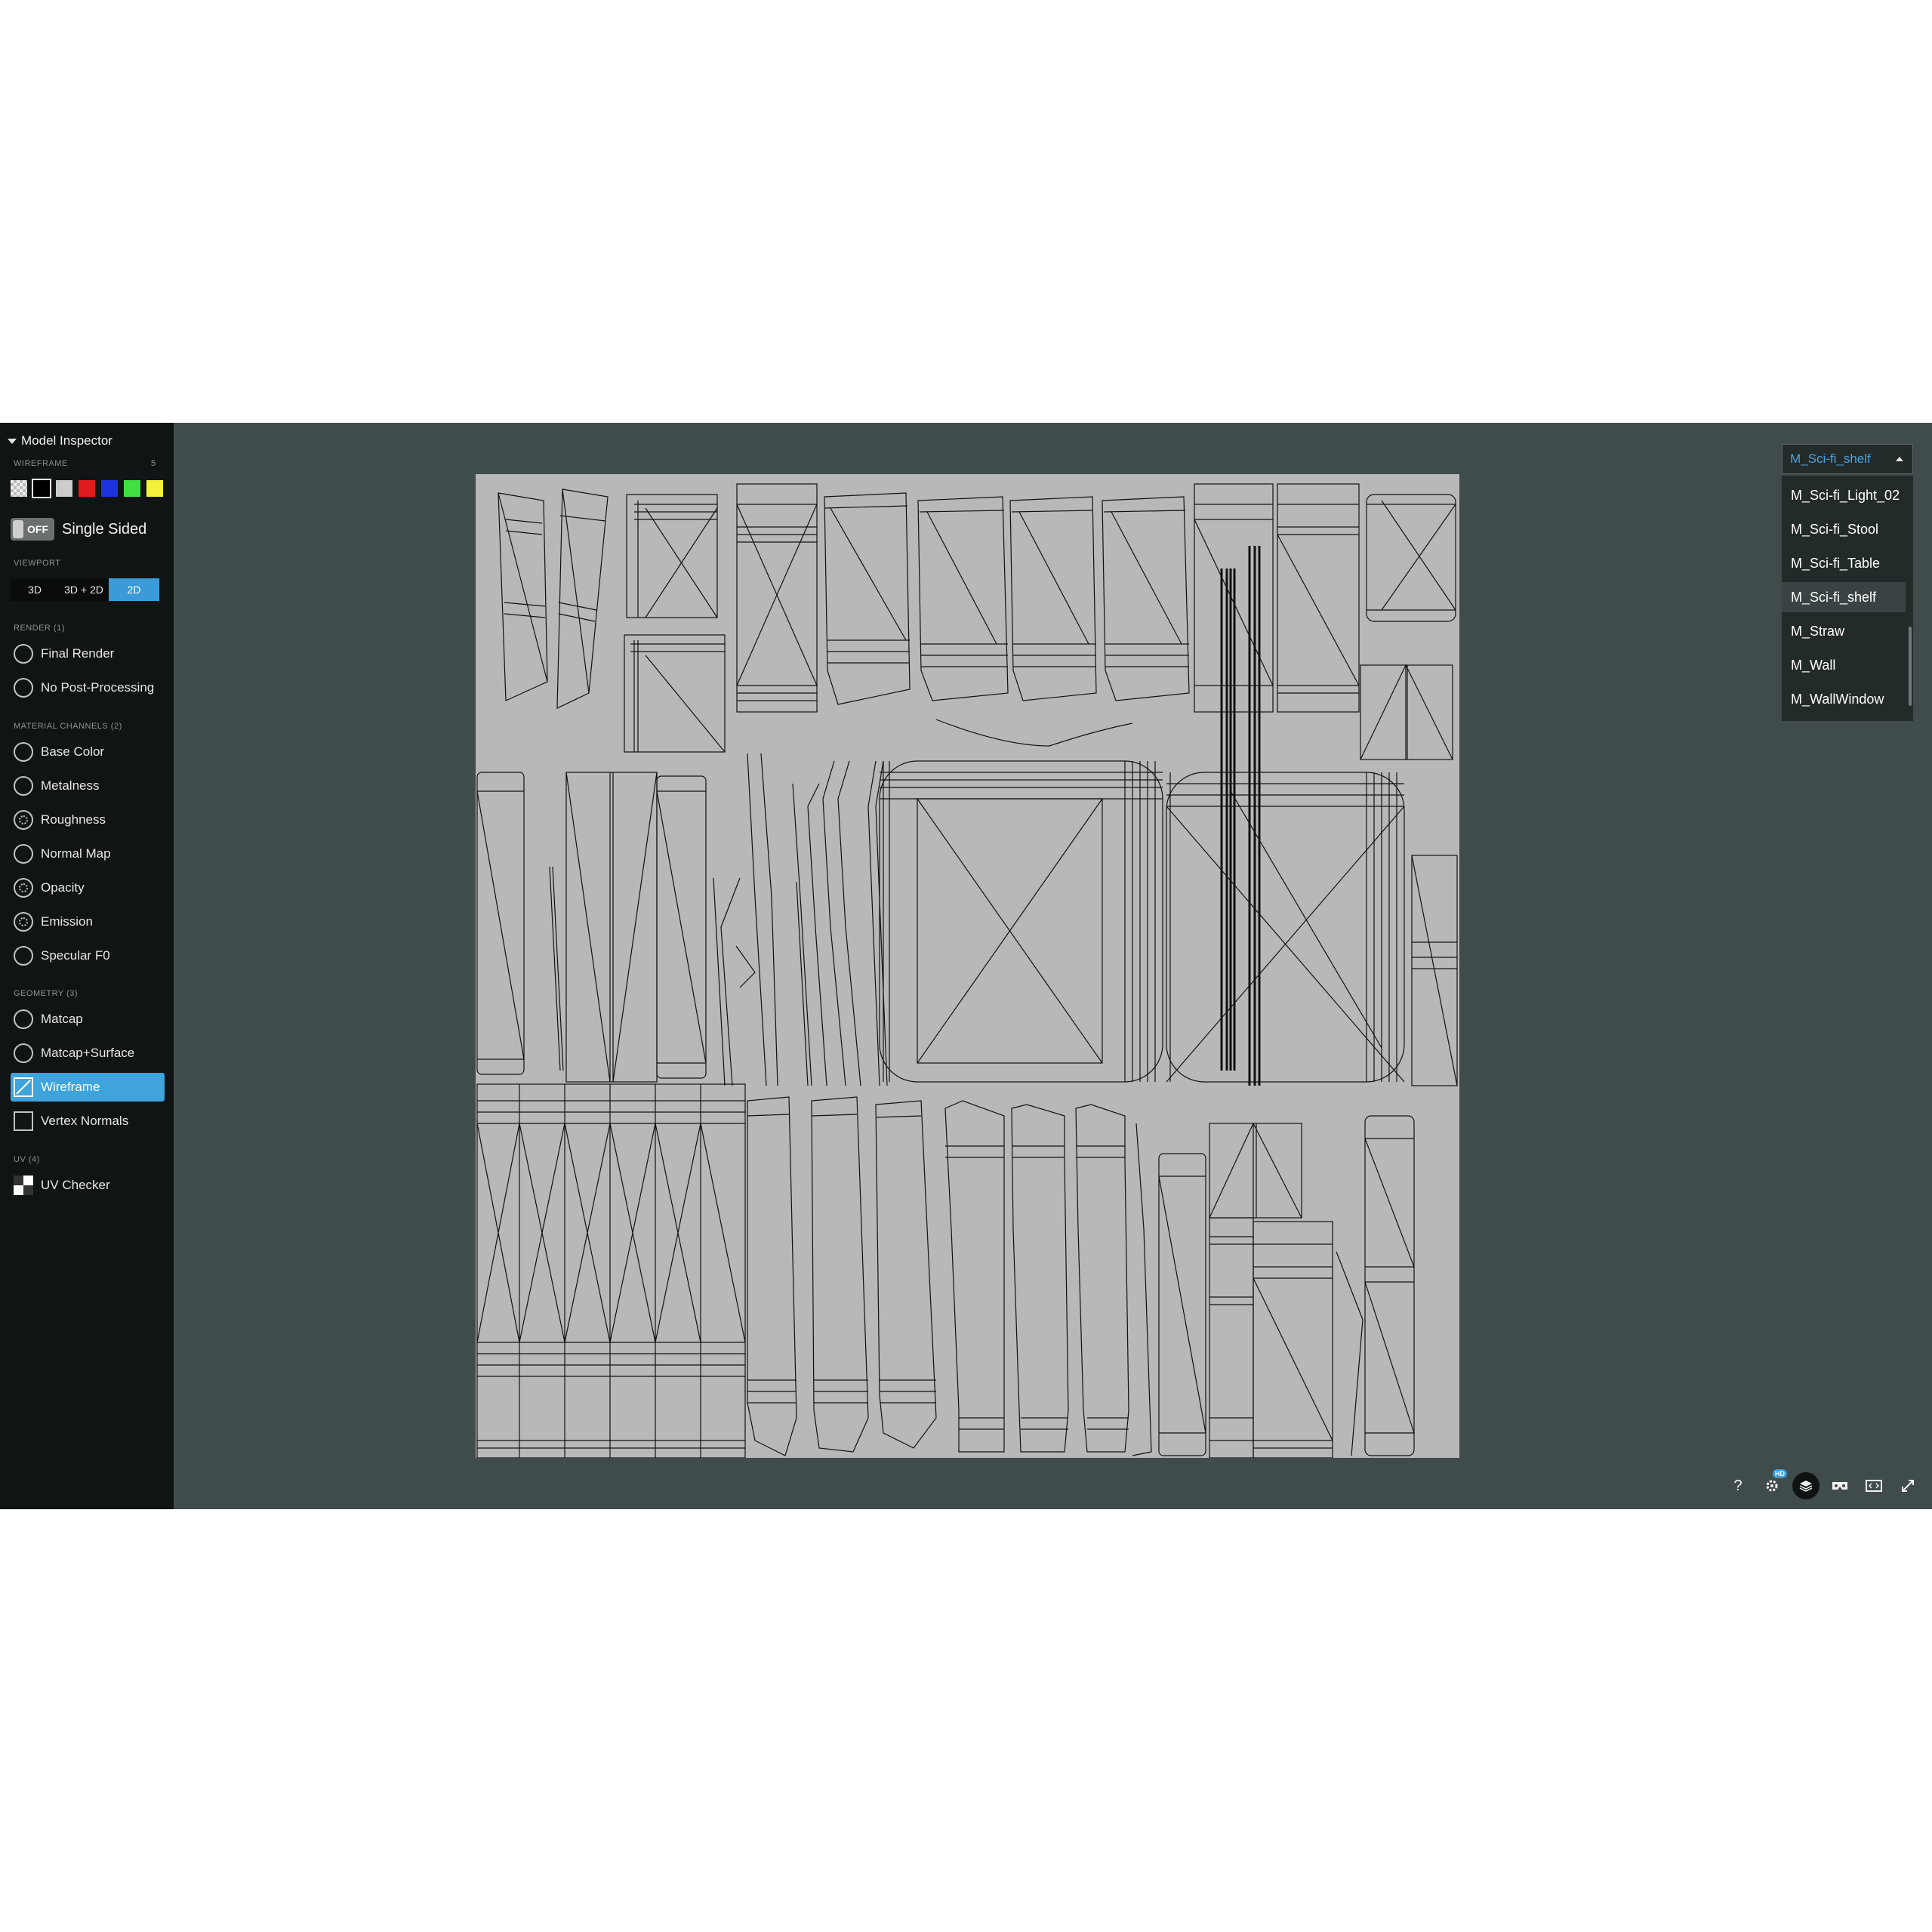 The image size is (1932, 1932). What do you see at coordinates (67, 921) in the screenshot?
I see `menu-label: Emission` at bounding box center [67, 921].